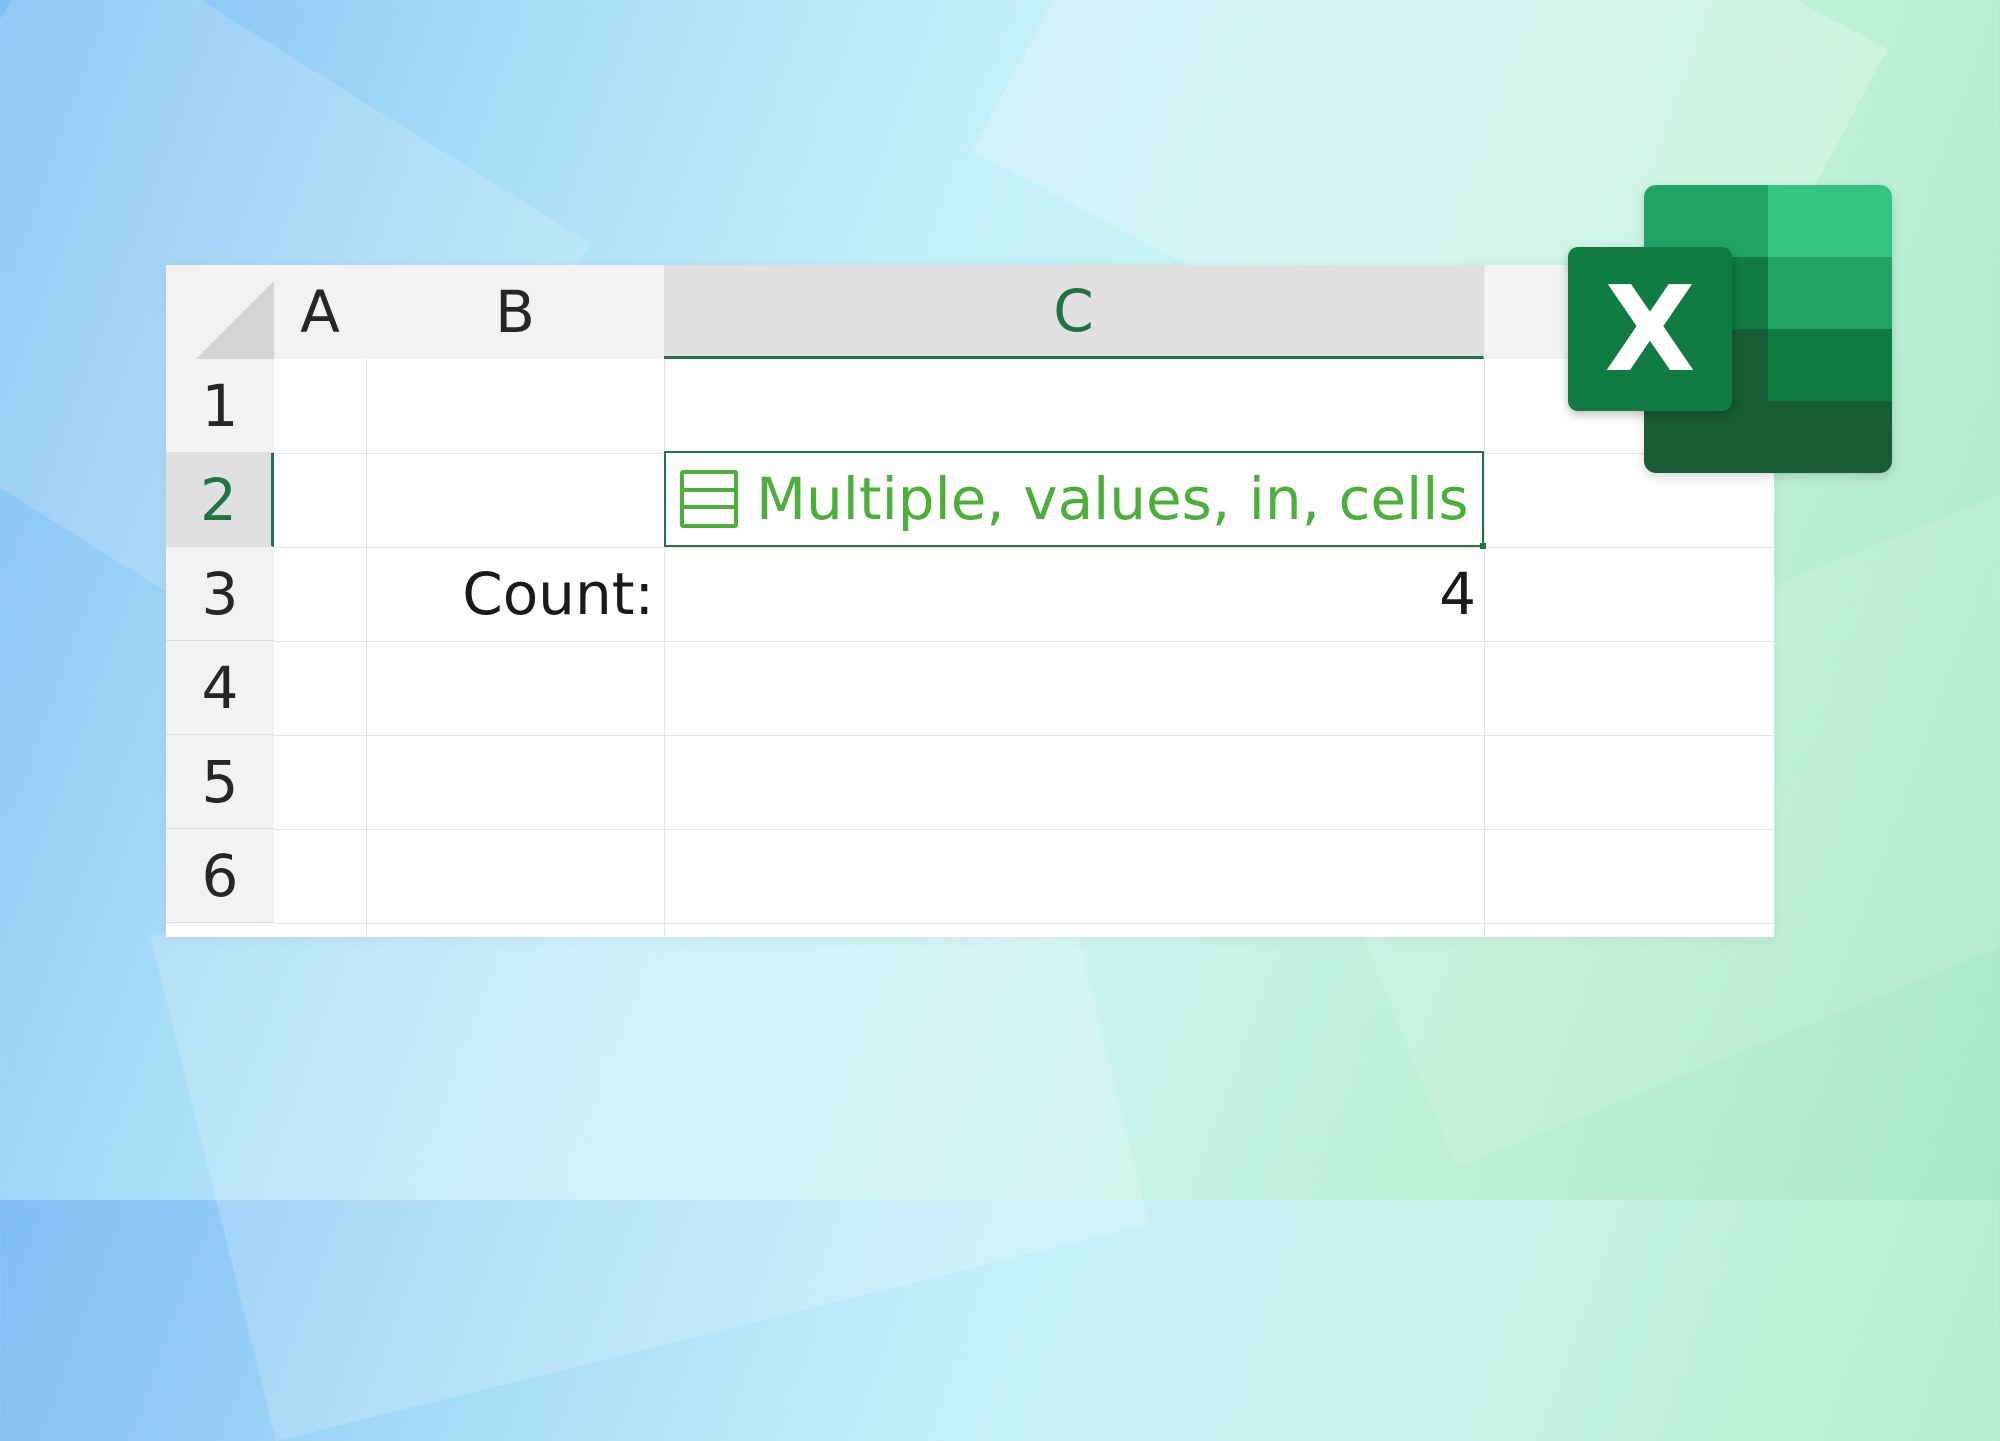 The width and height of the screenshot is (2000, 1441). I want to click on select-all-triangle-icon, so click(235, 320).